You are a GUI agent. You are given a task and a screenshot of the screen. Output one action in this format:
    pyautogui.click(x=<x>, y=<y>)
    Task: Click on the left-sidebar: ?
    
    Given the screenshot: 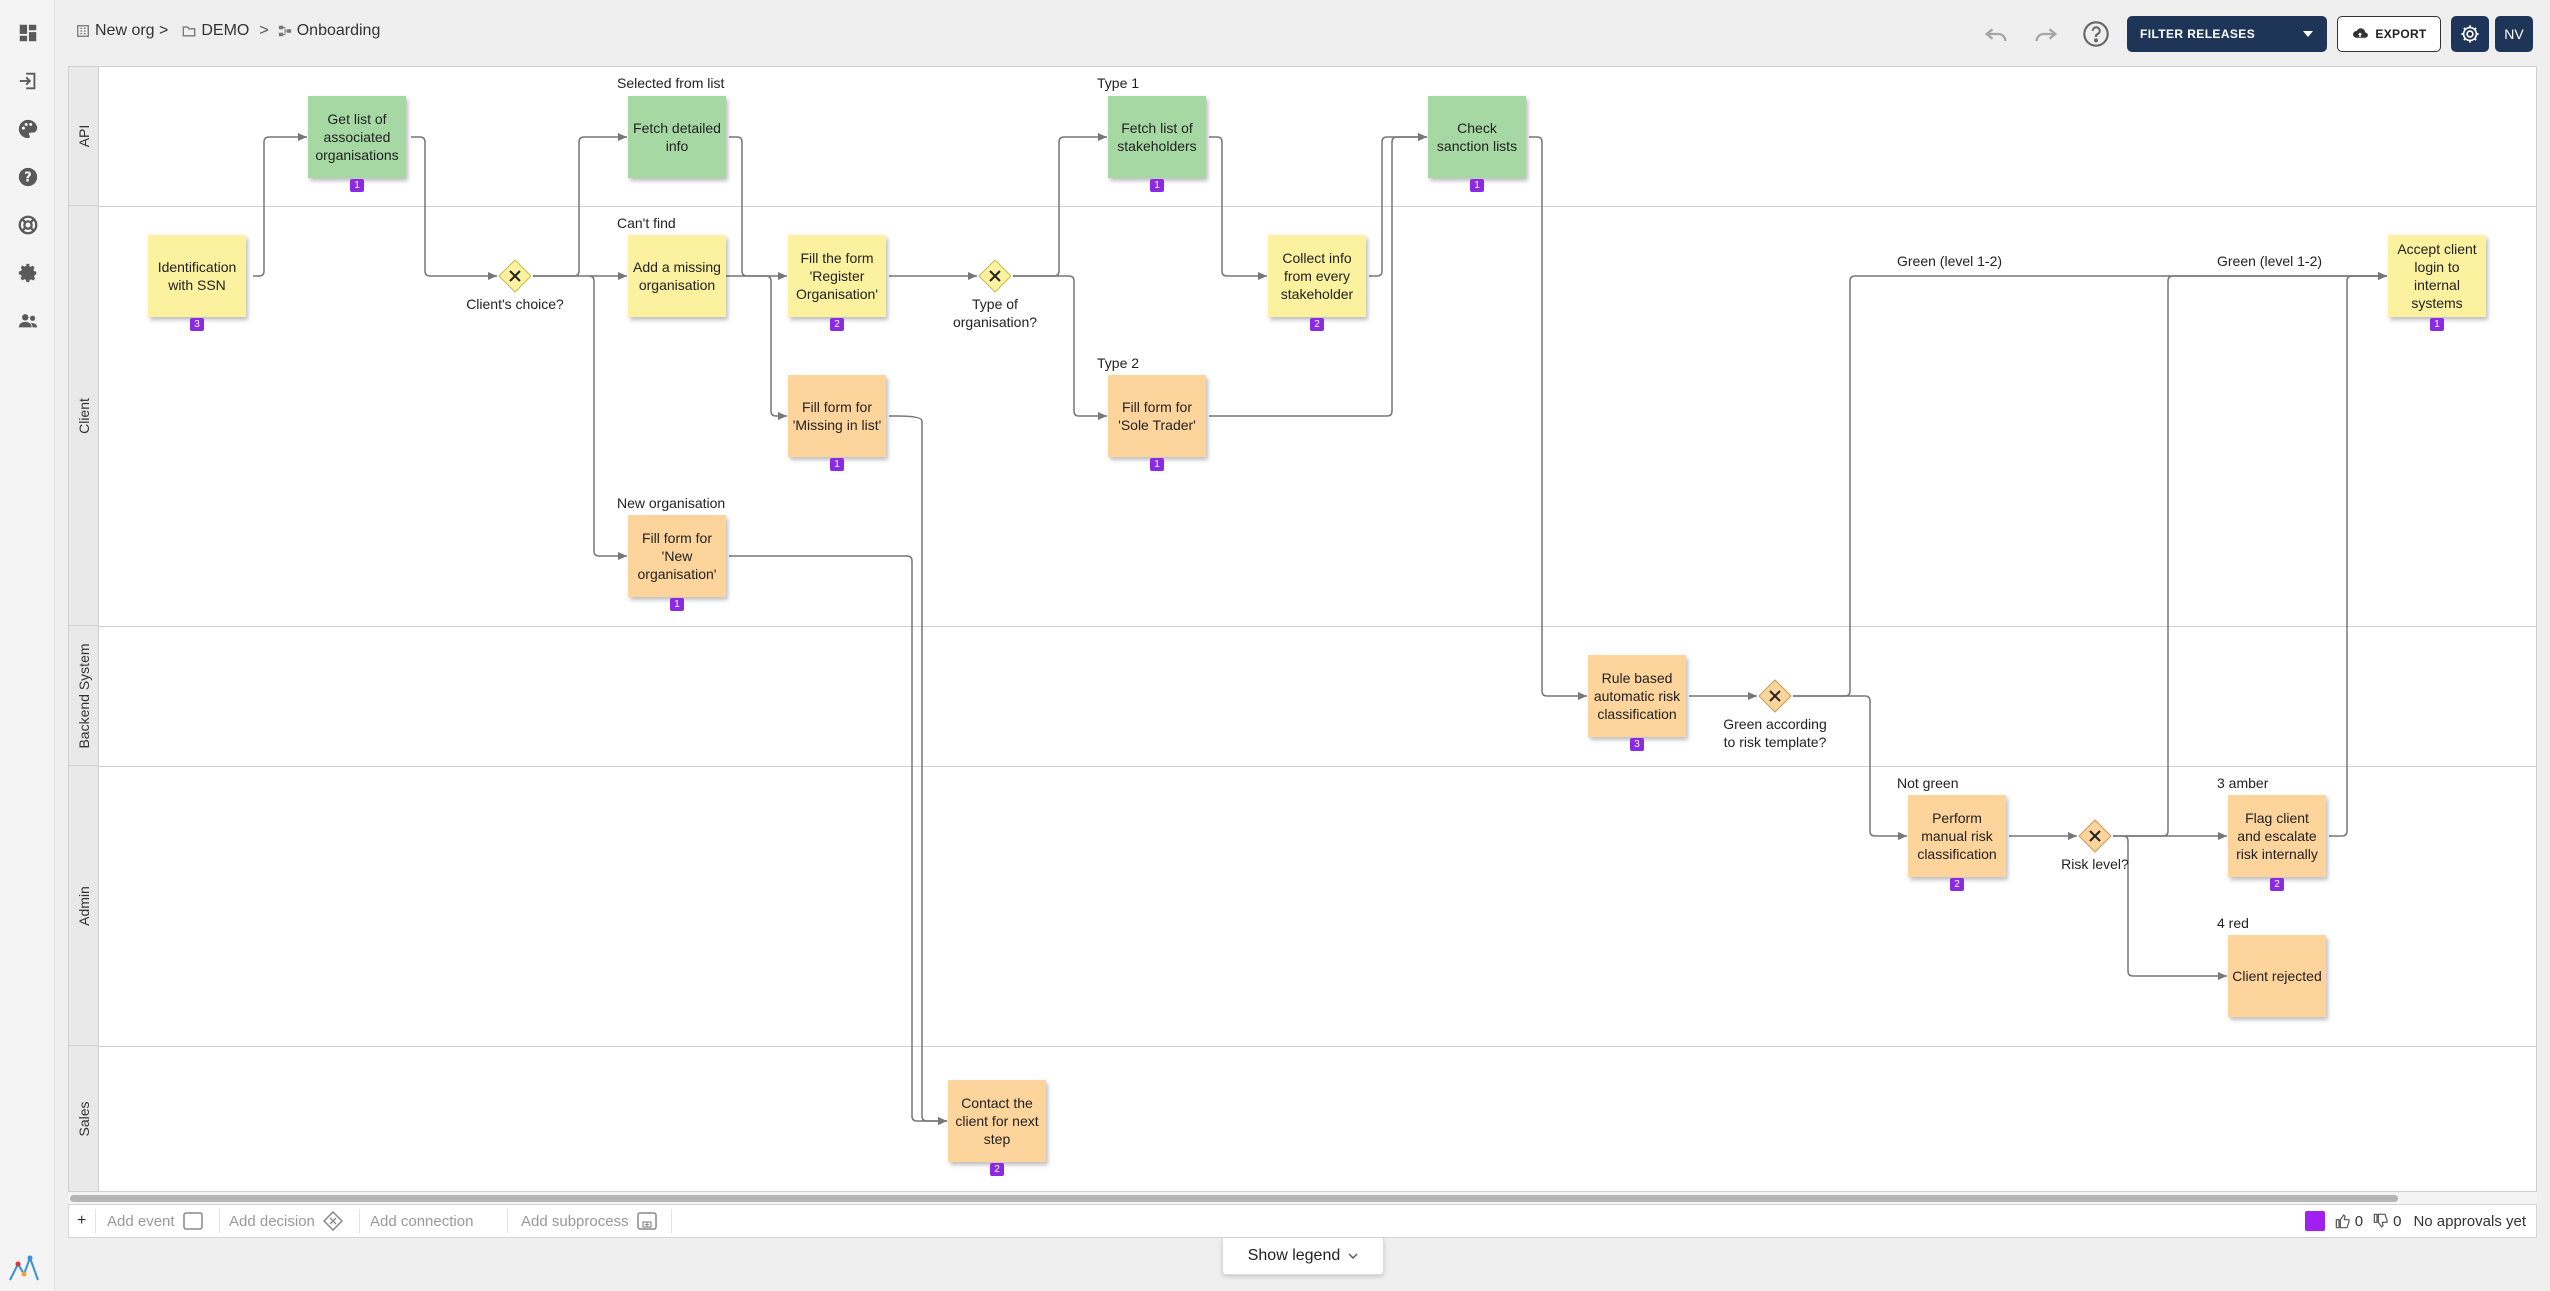 What is the action you would take?
    pyautogui.click(x=27, y=645)
    